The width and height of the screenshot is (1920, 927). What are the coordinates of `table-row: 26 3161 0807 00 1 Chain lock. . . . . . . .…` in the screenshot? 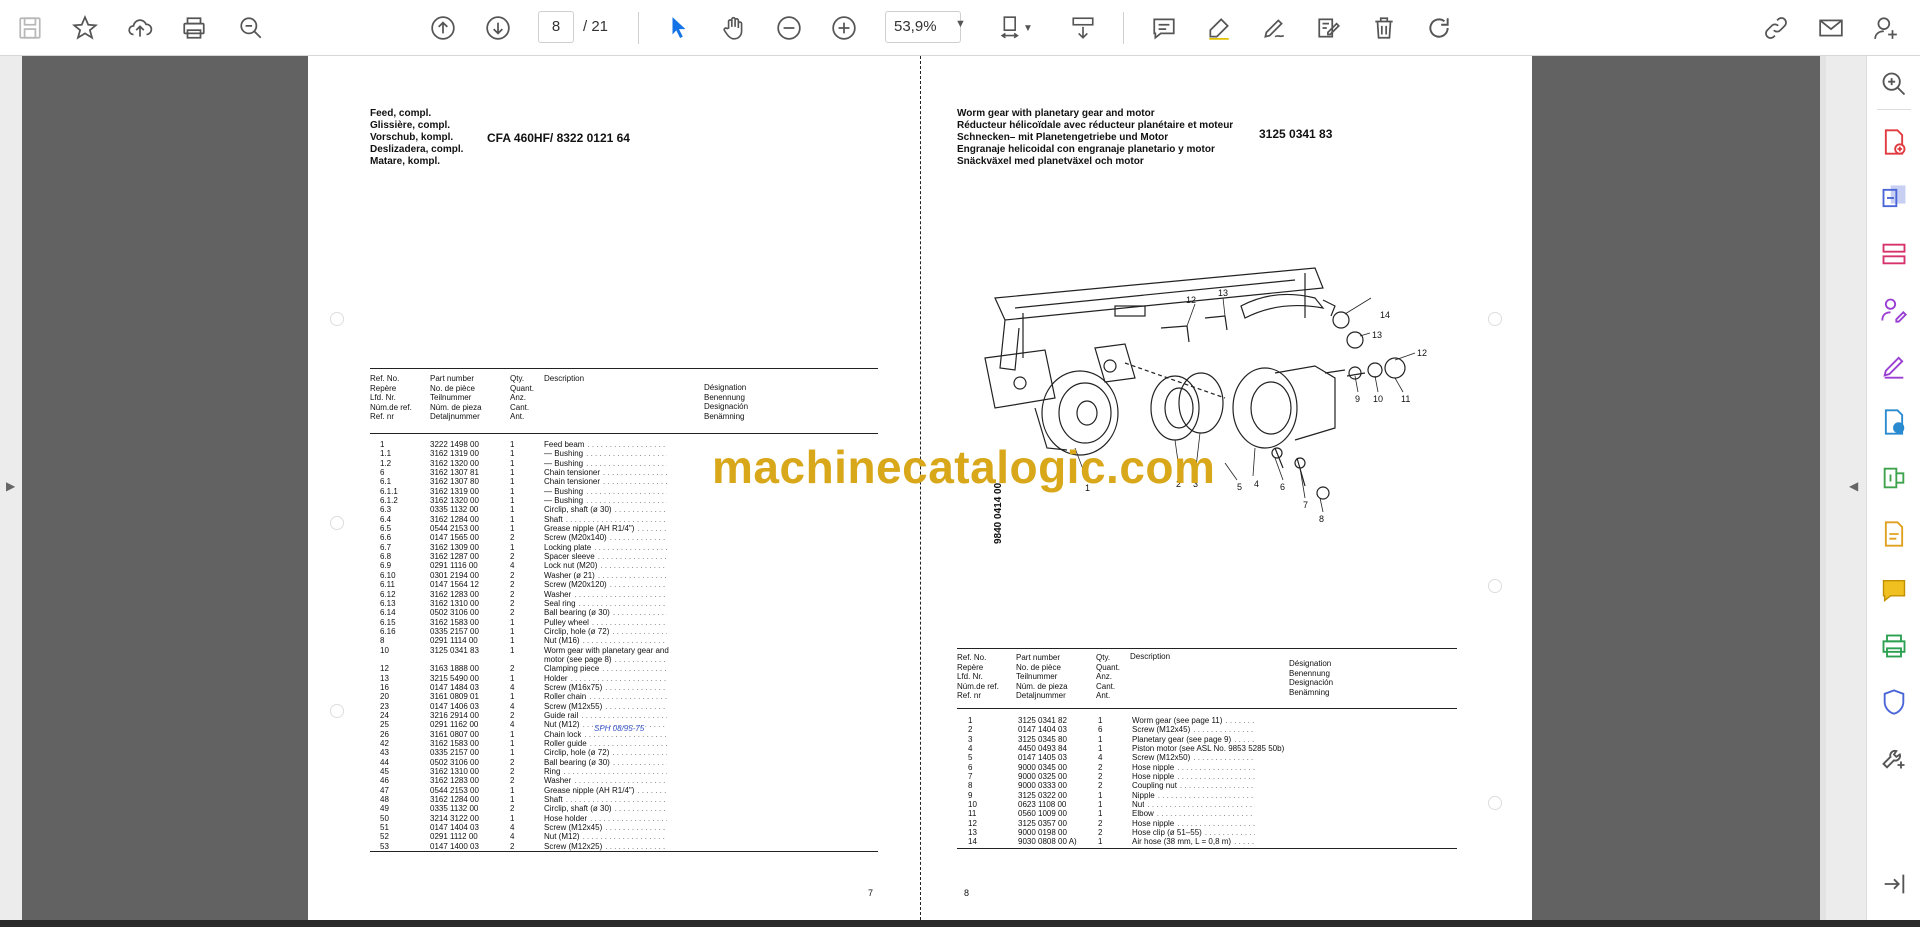 It's located at (540, 734).